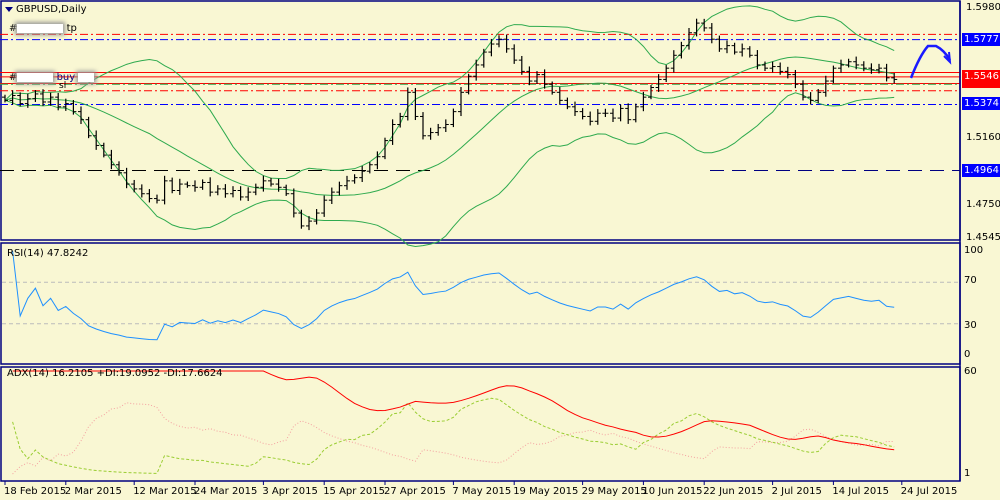  What do you see at coordinates (733, 491) in the screenshot?
I see `date-label: 22 Jun 2015` at bounding box center [733, 491].